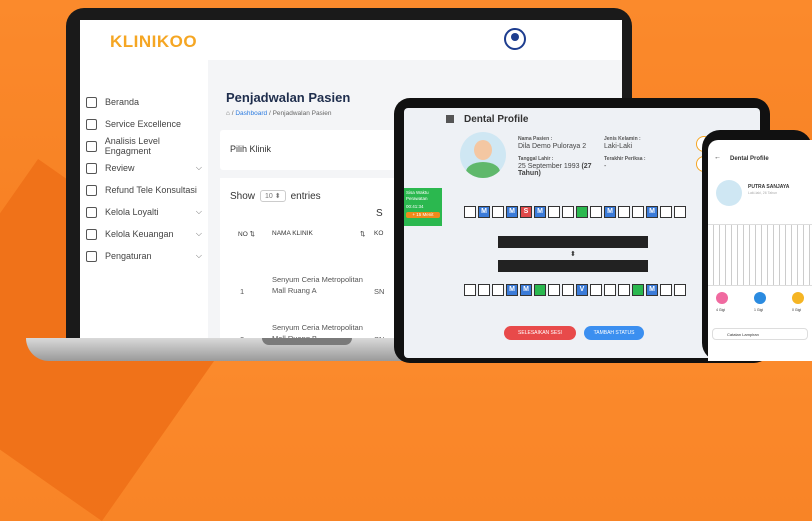 The image size is (812, 521). I want to click on sidebar-item-review: Review ⌵, so click(146, 168).